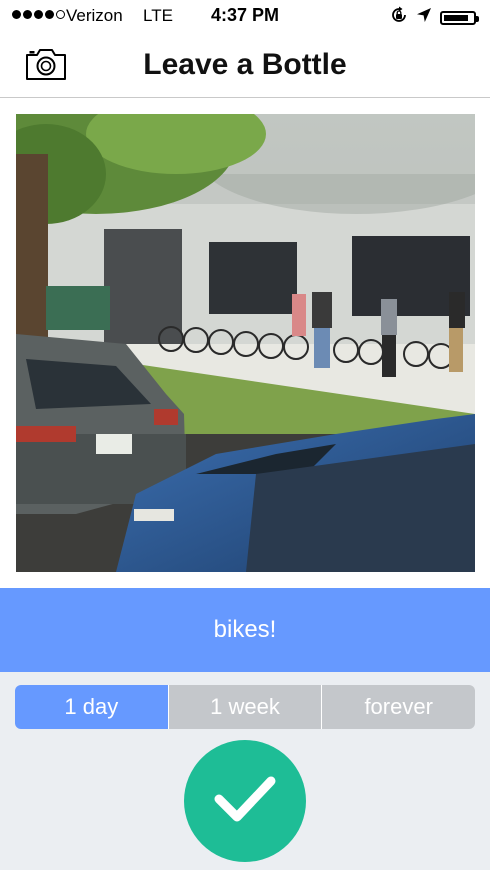 Image resolution: width=490 pixels, height=870 pixels. I want to click on caption-text: bikes!, so click(245, 630).